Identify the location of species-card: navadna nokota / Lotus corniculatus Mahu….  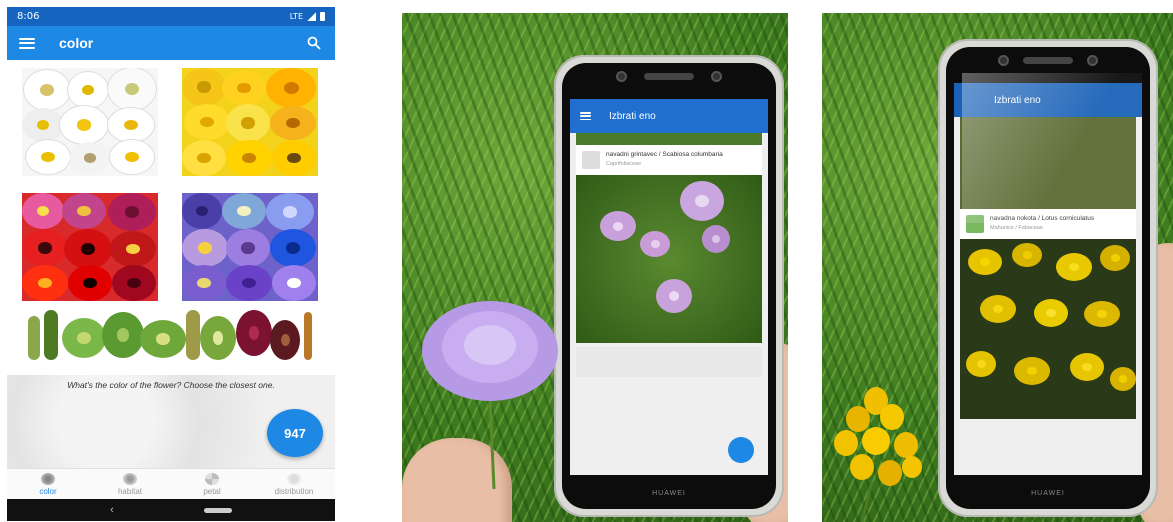
(1048, 224).